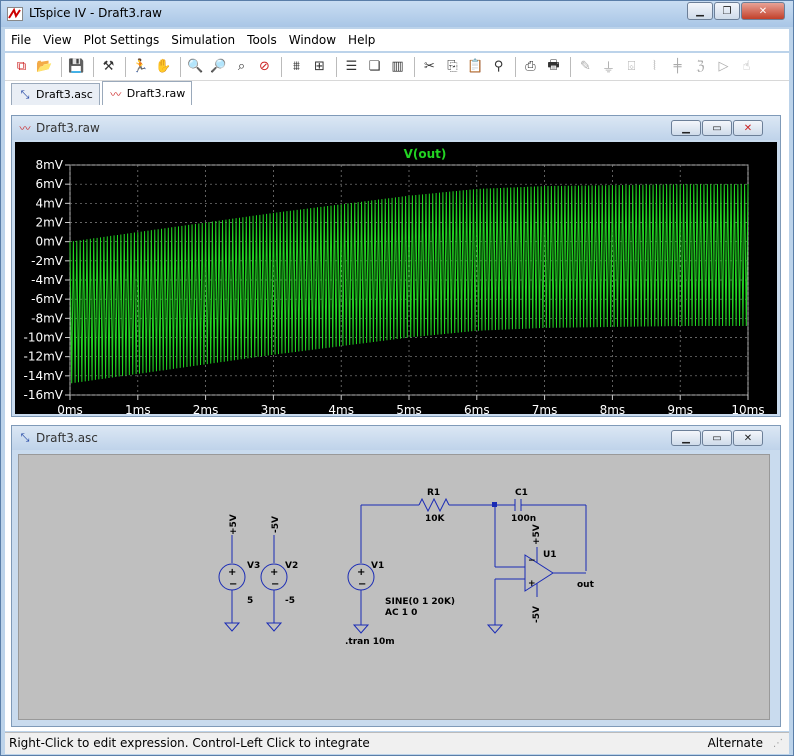  Describe the element at coordinates (250, 601) in the screenshot. I see `v3-value: 5` at that location.